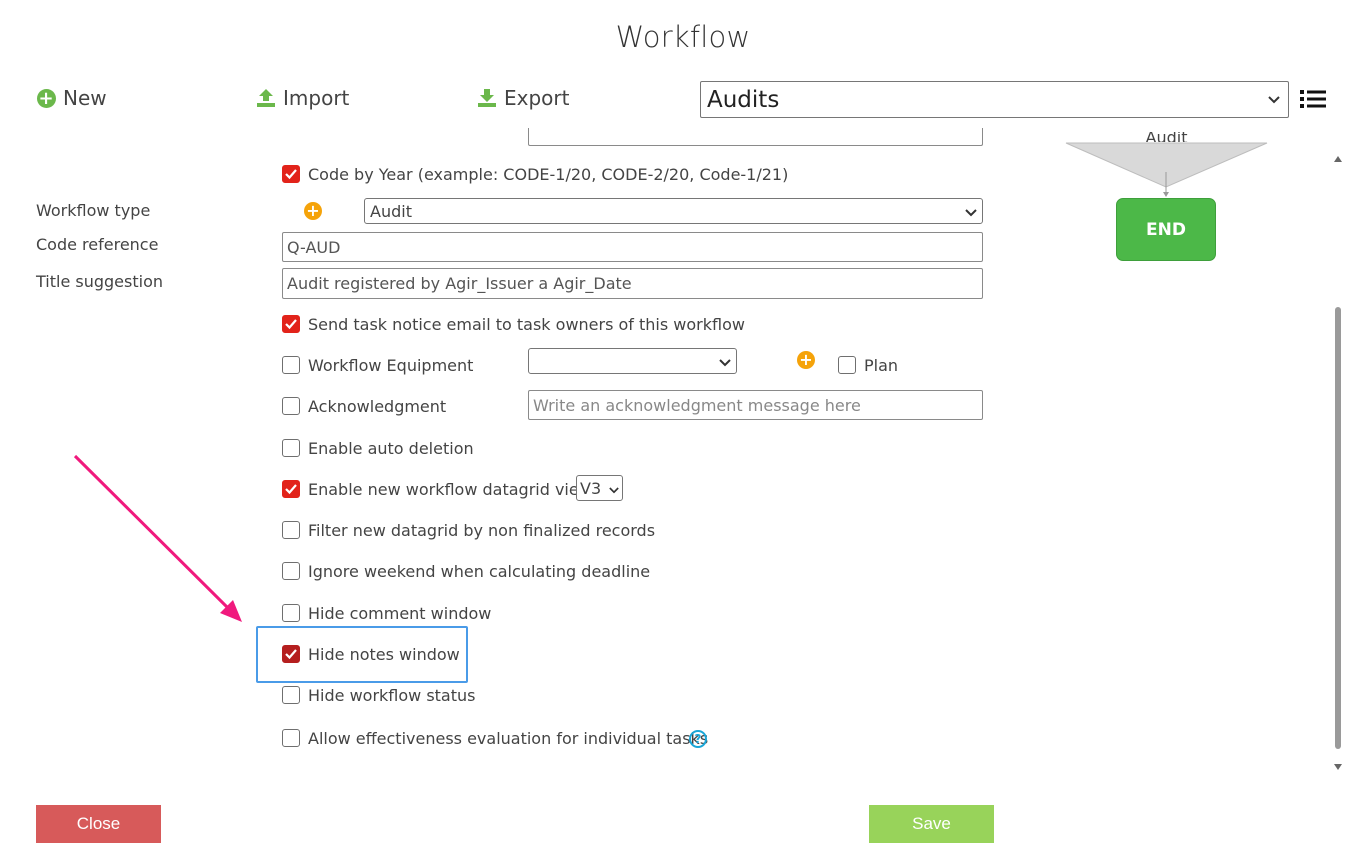 This screenshot has width=1366, height=858. I want to click on ignore-weekend-row: Ignore weekend when calculating deadline, so click(466, 571).